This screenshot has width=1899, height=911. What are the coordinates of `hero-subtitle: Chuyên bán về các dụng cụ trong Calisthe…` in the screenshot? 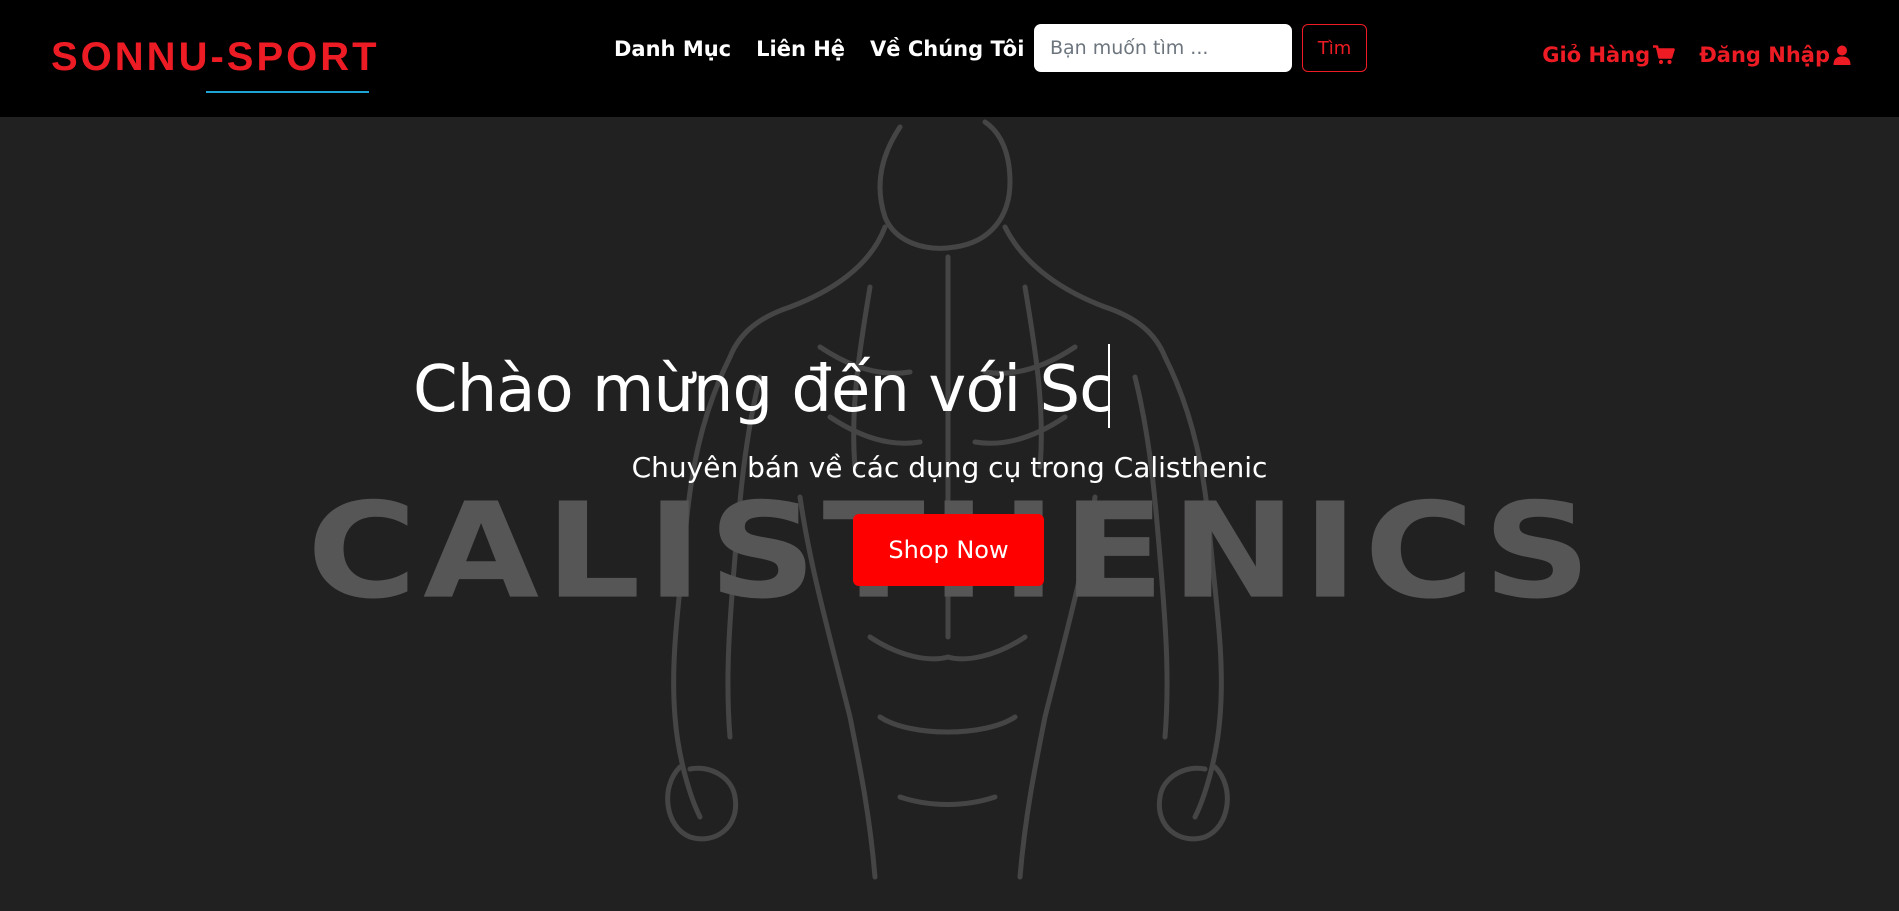 It's located at (949, 467).